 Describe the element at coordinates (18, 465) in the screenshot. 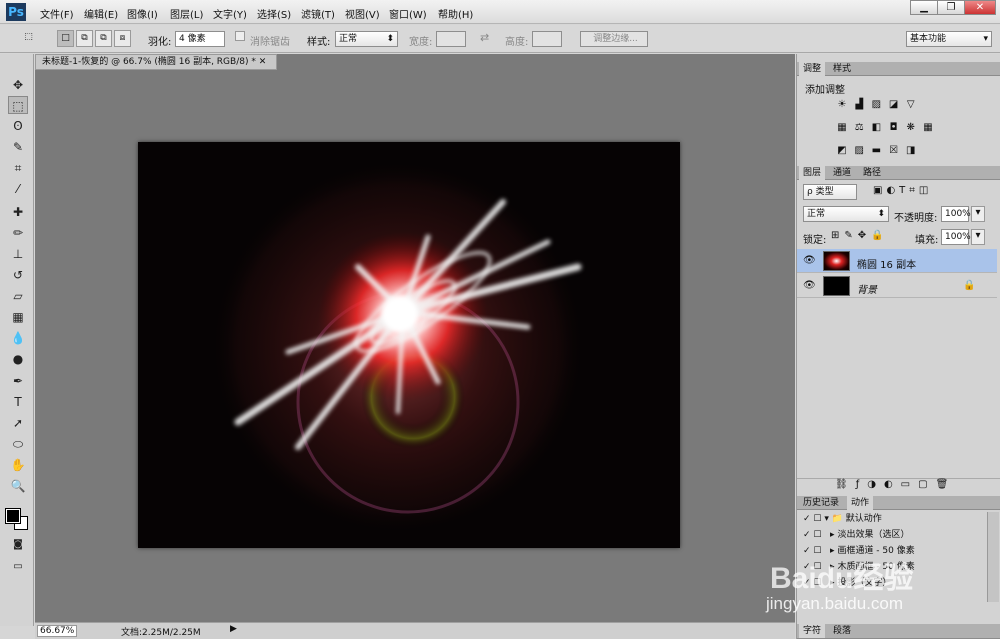

I see `hand-tool-icon: ✋` at that location.